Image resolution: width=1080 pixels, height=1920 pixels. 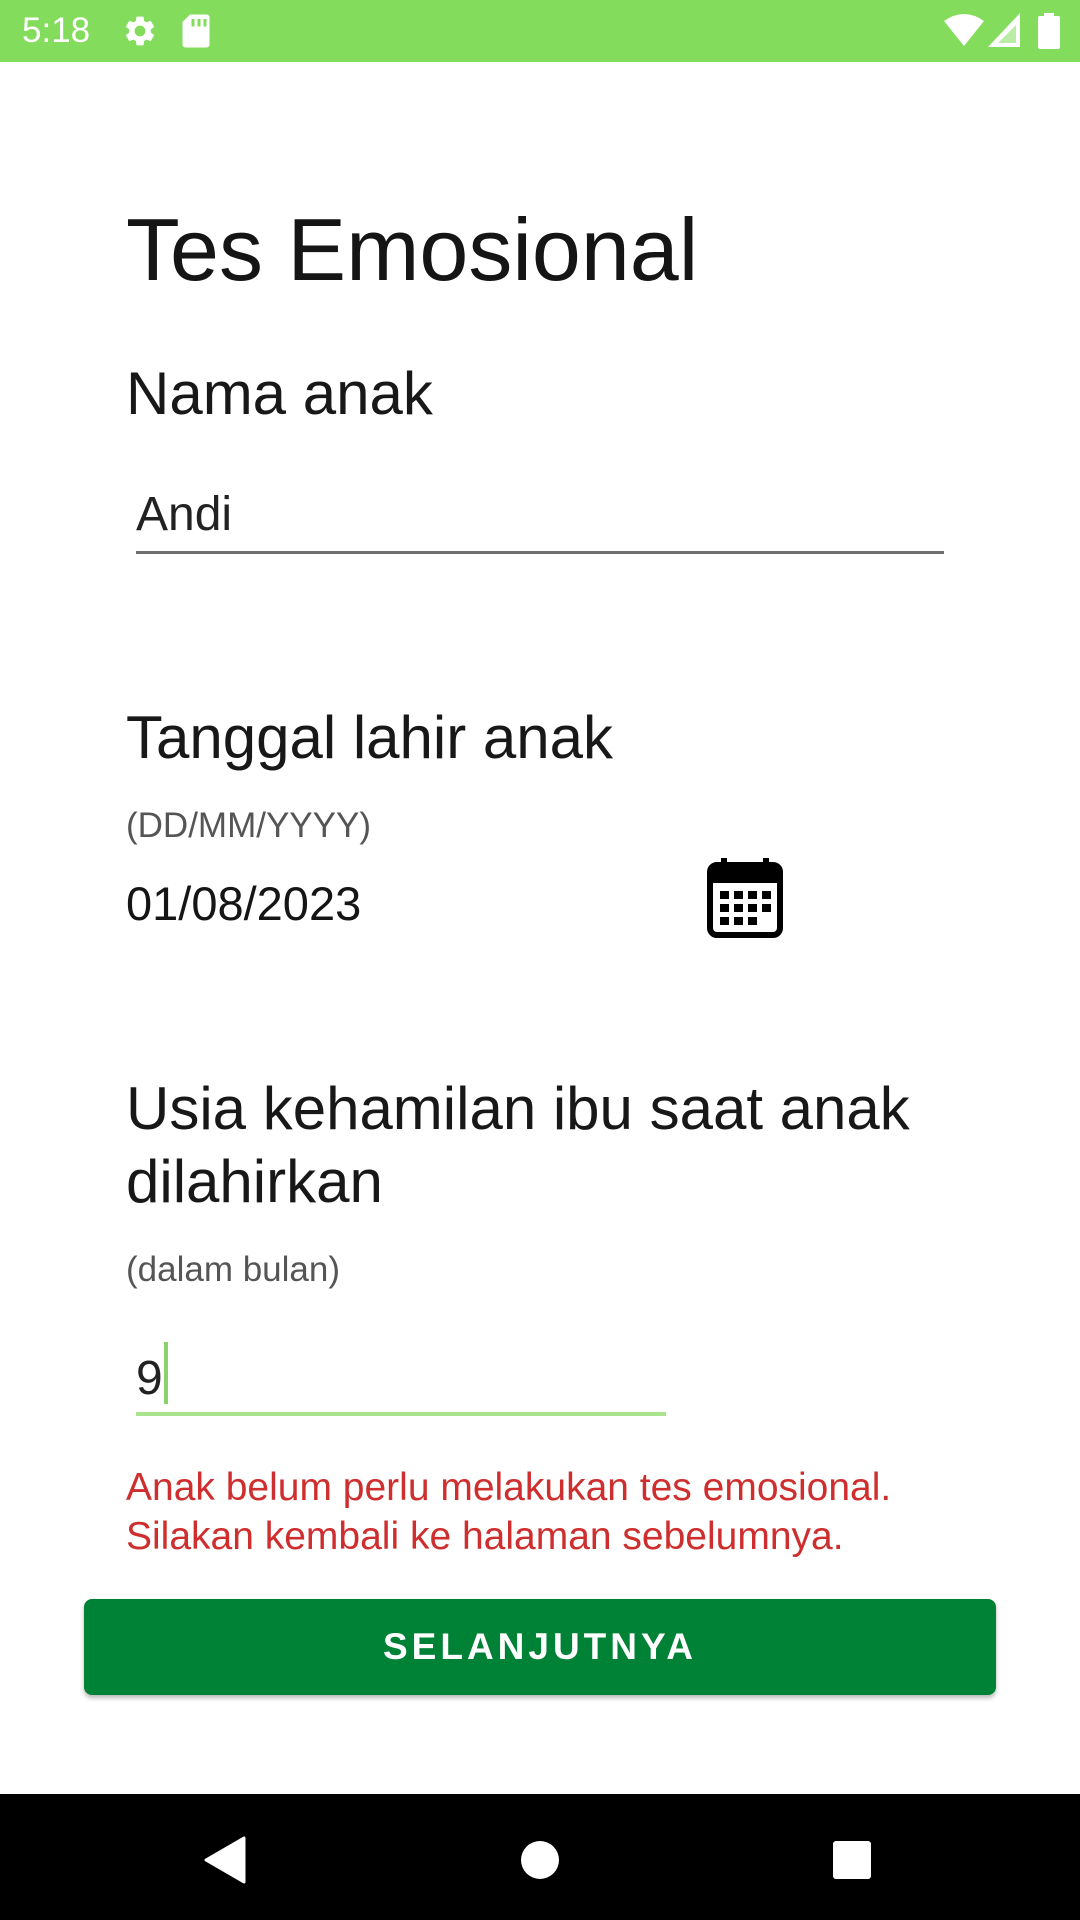 I want to click on battery-icon, so click(x=1049, y=33).